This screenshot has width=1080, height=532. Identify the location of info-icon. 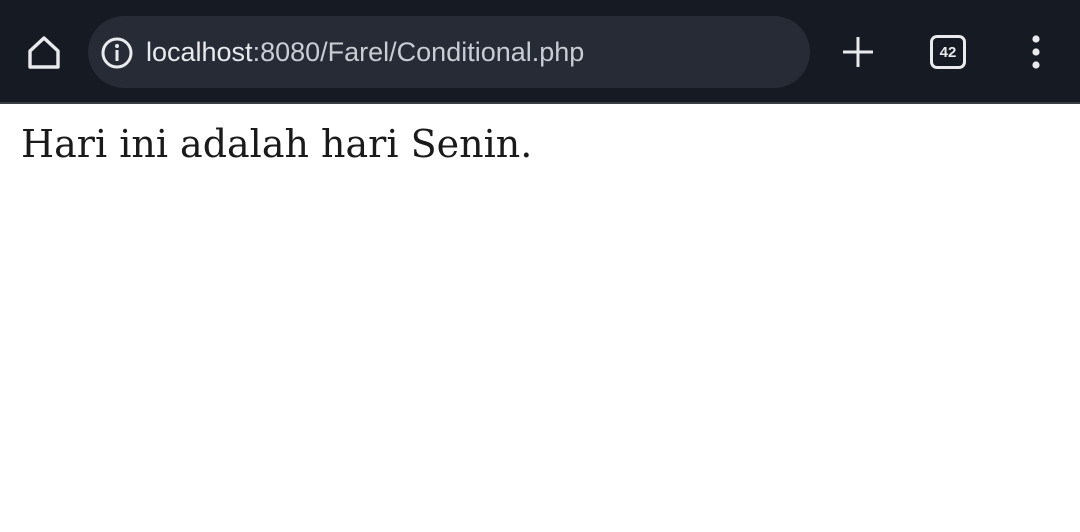
(117, 53).